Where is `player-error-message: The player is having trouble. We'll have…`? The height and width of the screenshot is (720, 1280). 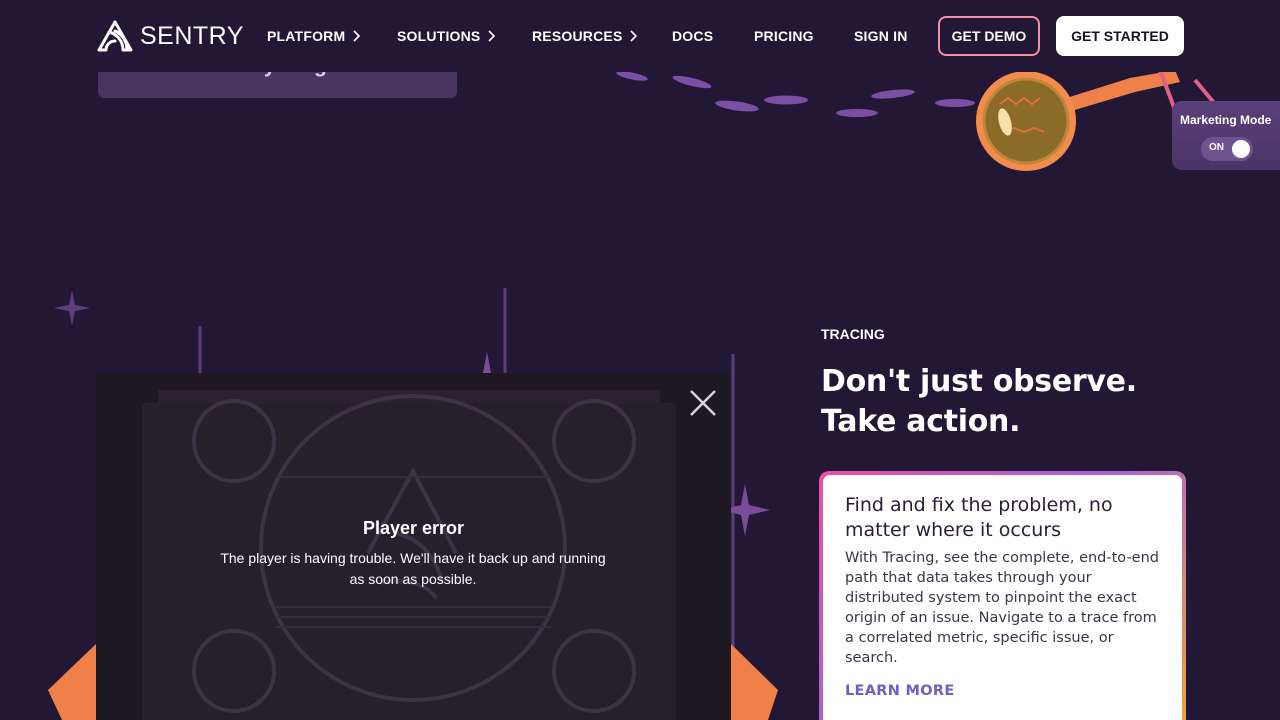 player-error-message: The player is having trouble. We'll have… is located at coordinates (413, 568).